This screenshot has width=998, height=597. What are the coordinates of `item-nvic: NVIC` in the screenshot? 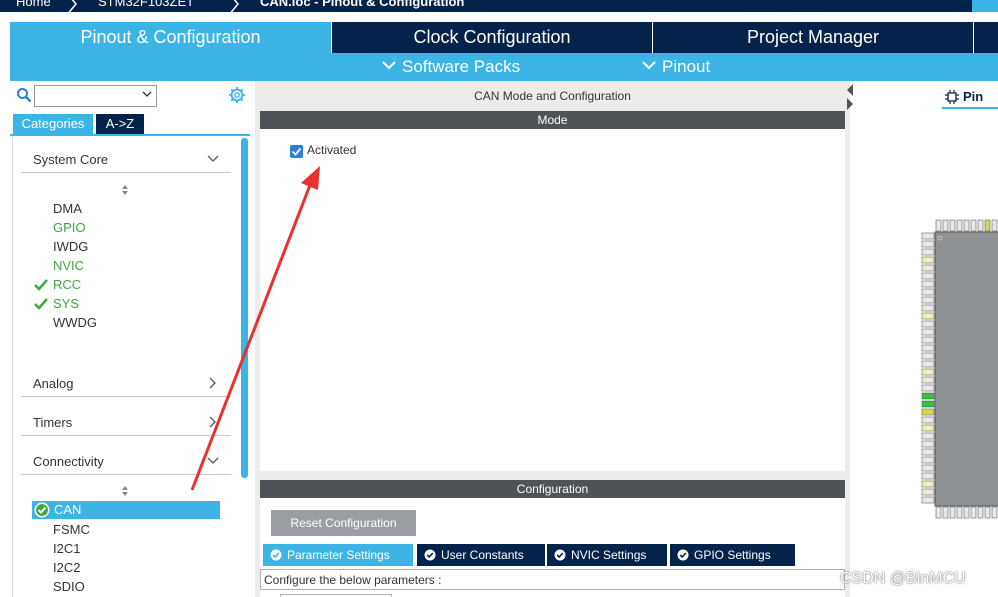 It's located at (68, 265).